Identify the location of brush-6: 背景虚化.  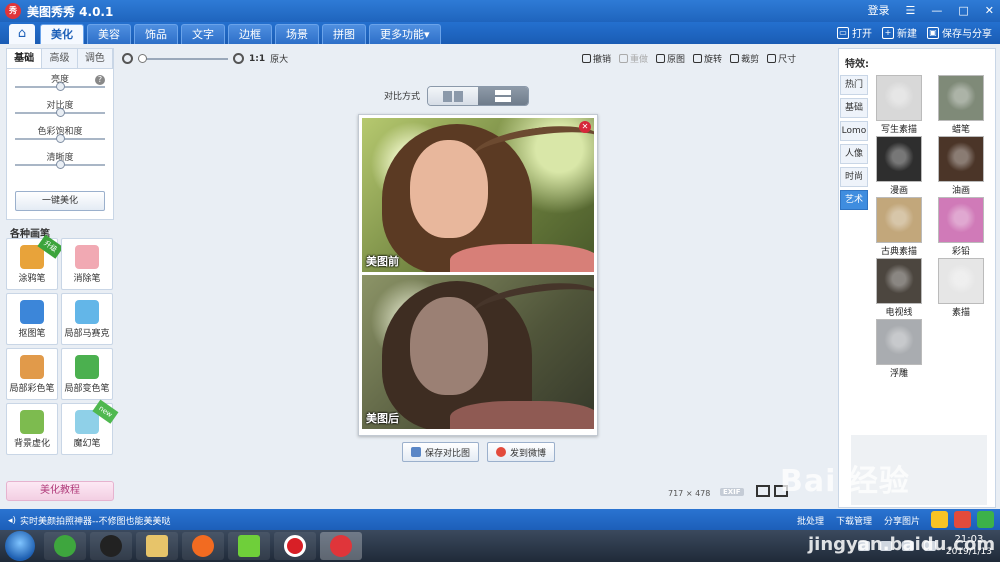
(32, 429).